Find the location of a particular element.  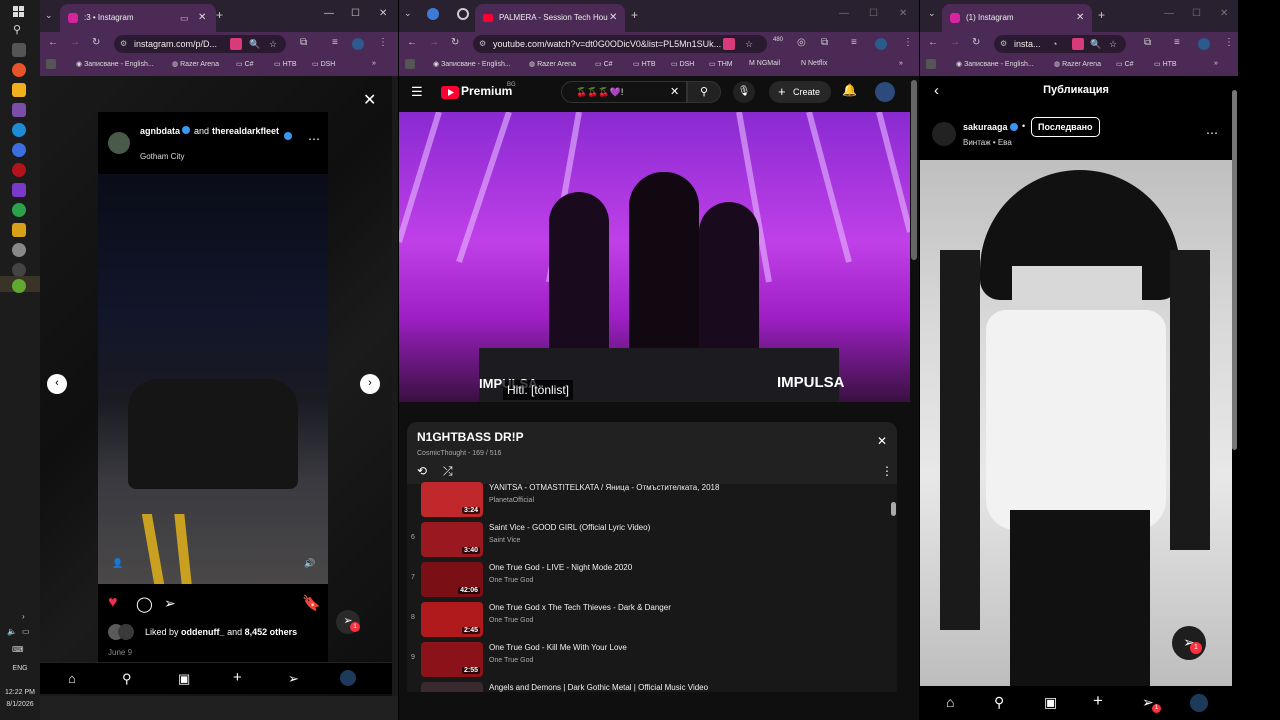

loop-icon: ⟲ is located at coordinates (422, 471).